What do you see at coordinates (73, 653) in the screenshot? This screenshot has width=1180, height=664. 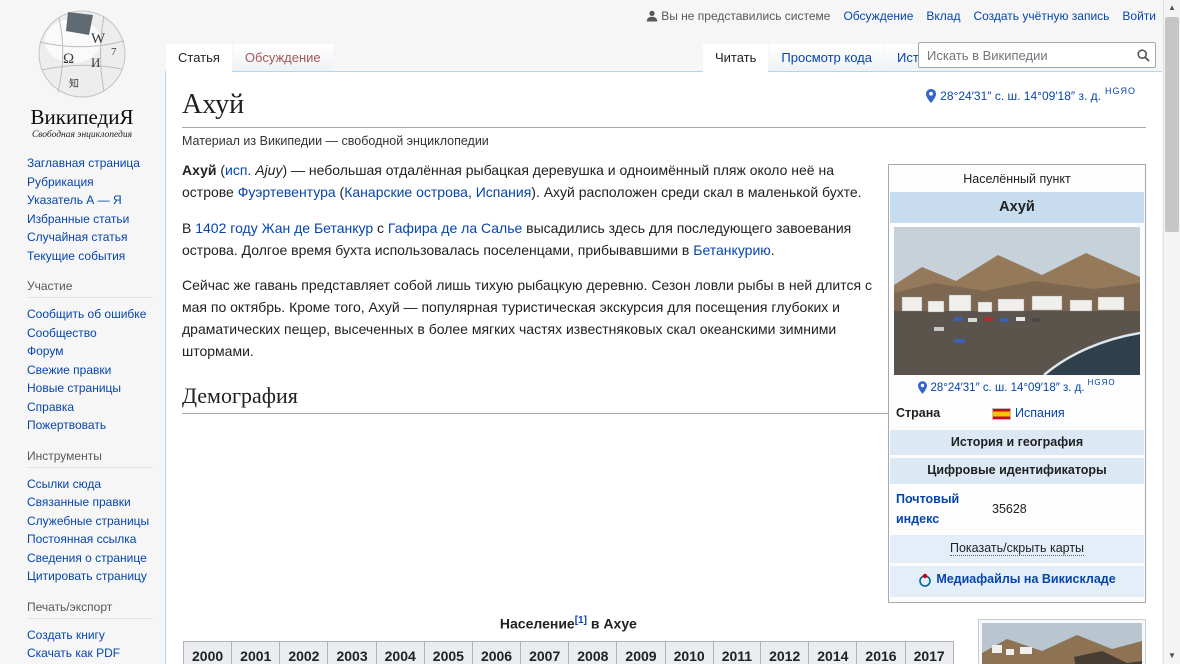 I see `sidebar-link: Скачать как PDF` at bounding box center [73, 653].